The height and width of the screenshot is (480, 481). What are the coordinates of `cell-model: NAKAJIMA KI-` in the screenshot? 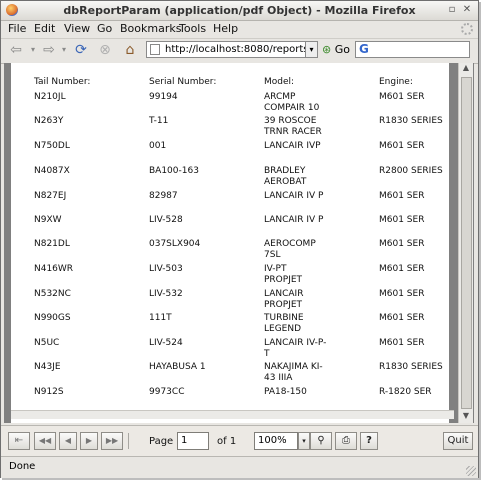 It's located at (293, 367).